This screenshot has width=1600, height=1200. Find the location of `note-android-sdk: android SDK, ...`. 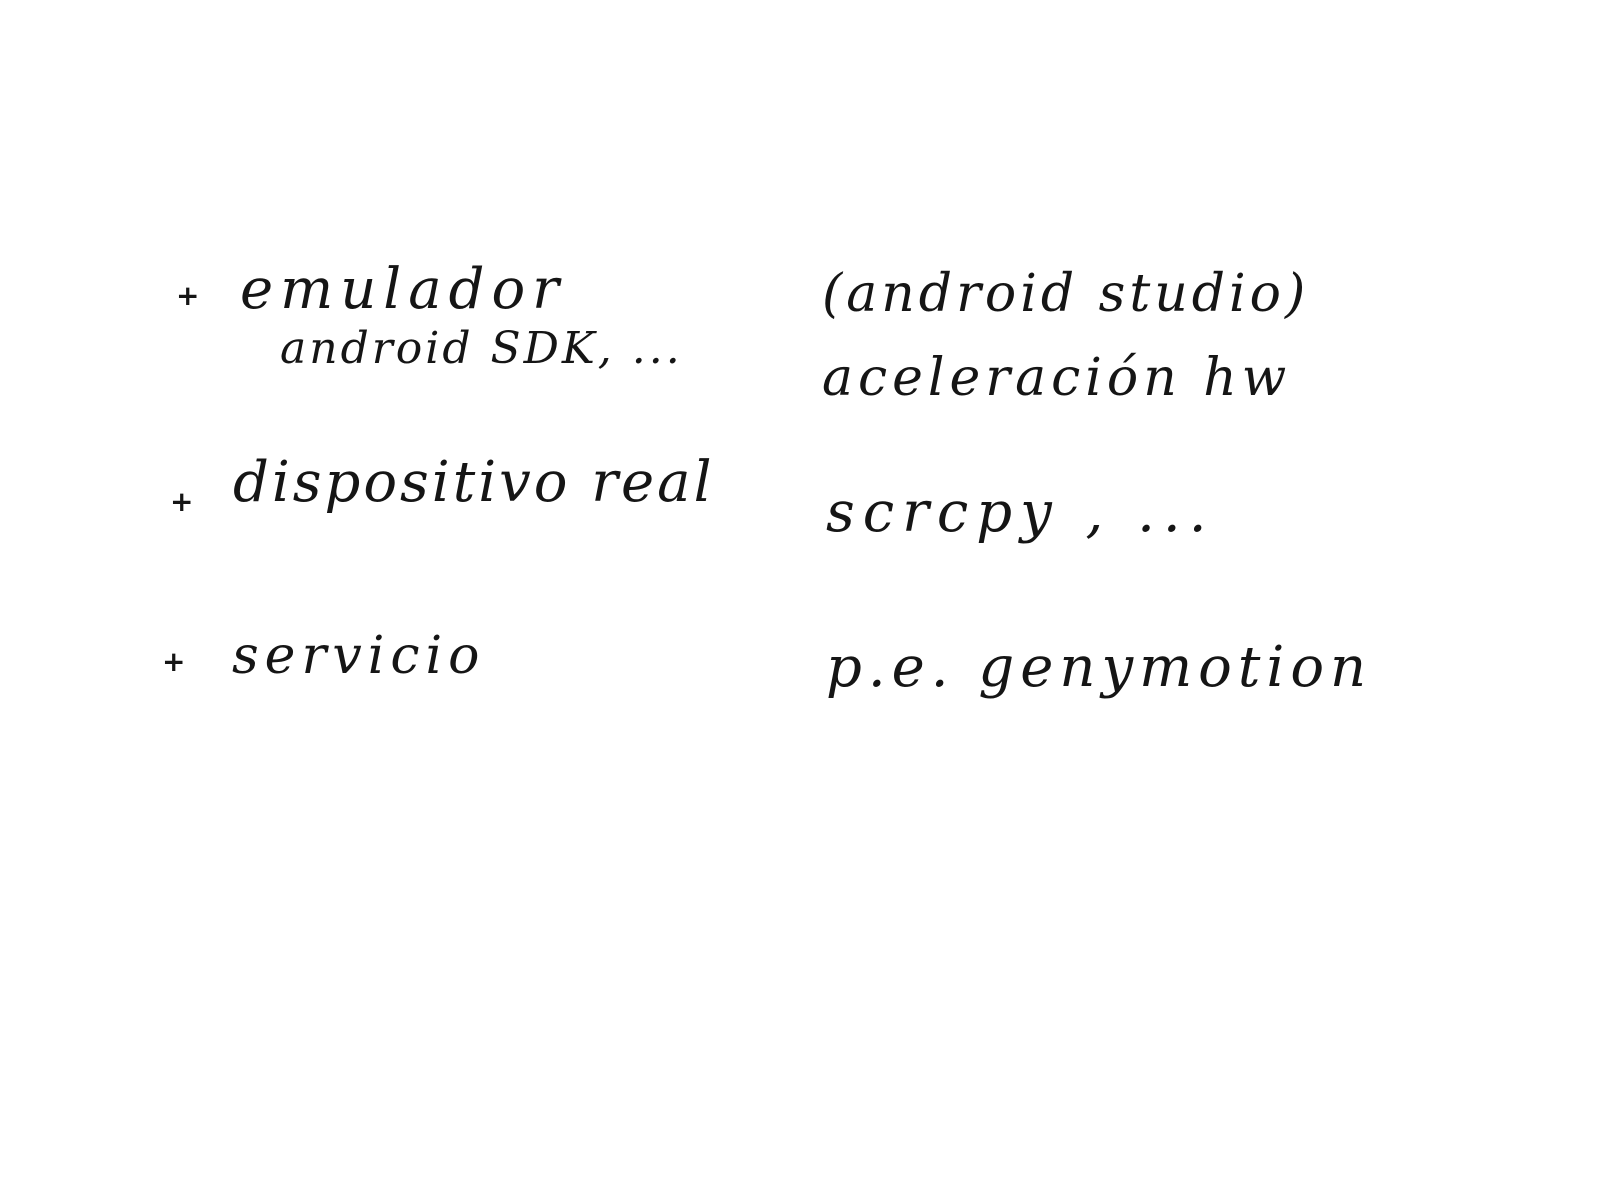

note-android-sdk: android SDK, ... is located at coordinates (481, 348).